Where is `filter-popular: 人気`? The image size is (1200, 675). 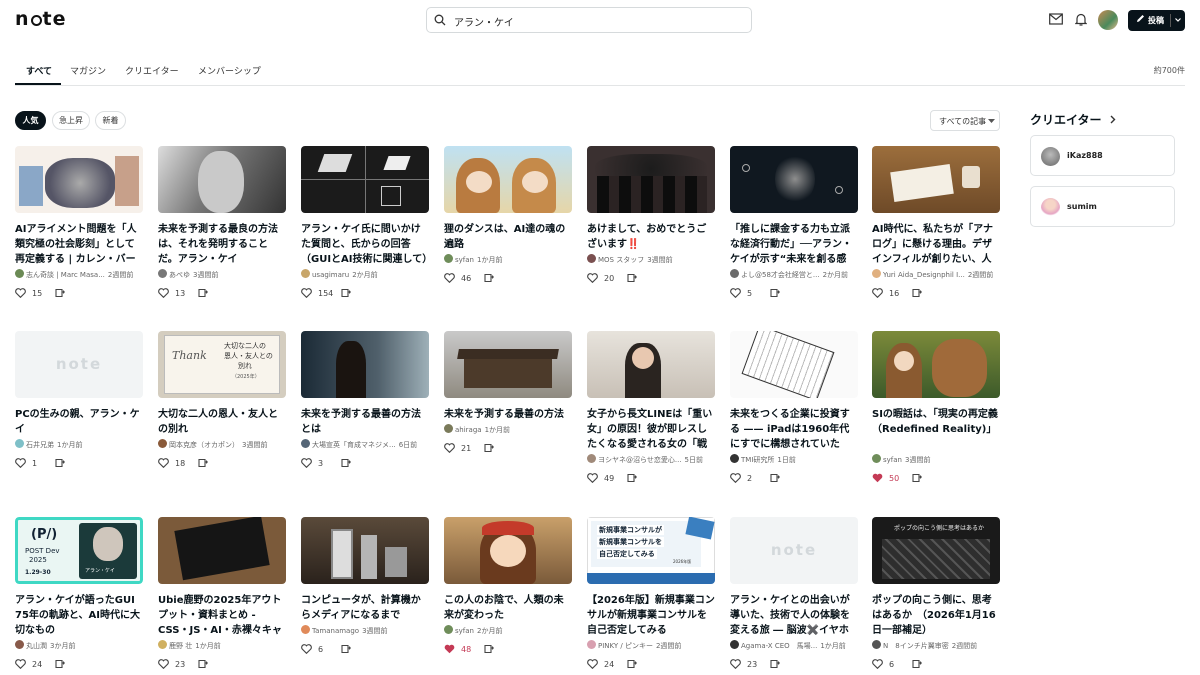
filter-popular: 人気 is located at coordinates (30, 120).